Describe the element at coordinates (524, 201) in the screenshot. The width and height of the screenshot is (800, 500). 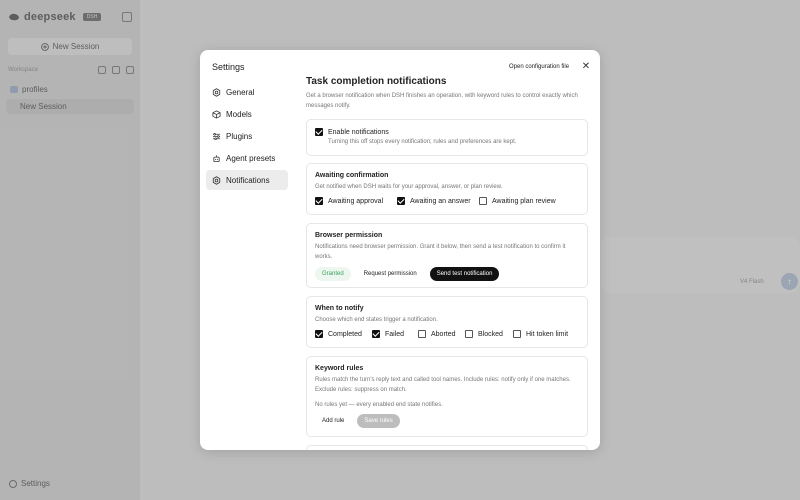
I see `option-label: Awaiting plan review` at that location.